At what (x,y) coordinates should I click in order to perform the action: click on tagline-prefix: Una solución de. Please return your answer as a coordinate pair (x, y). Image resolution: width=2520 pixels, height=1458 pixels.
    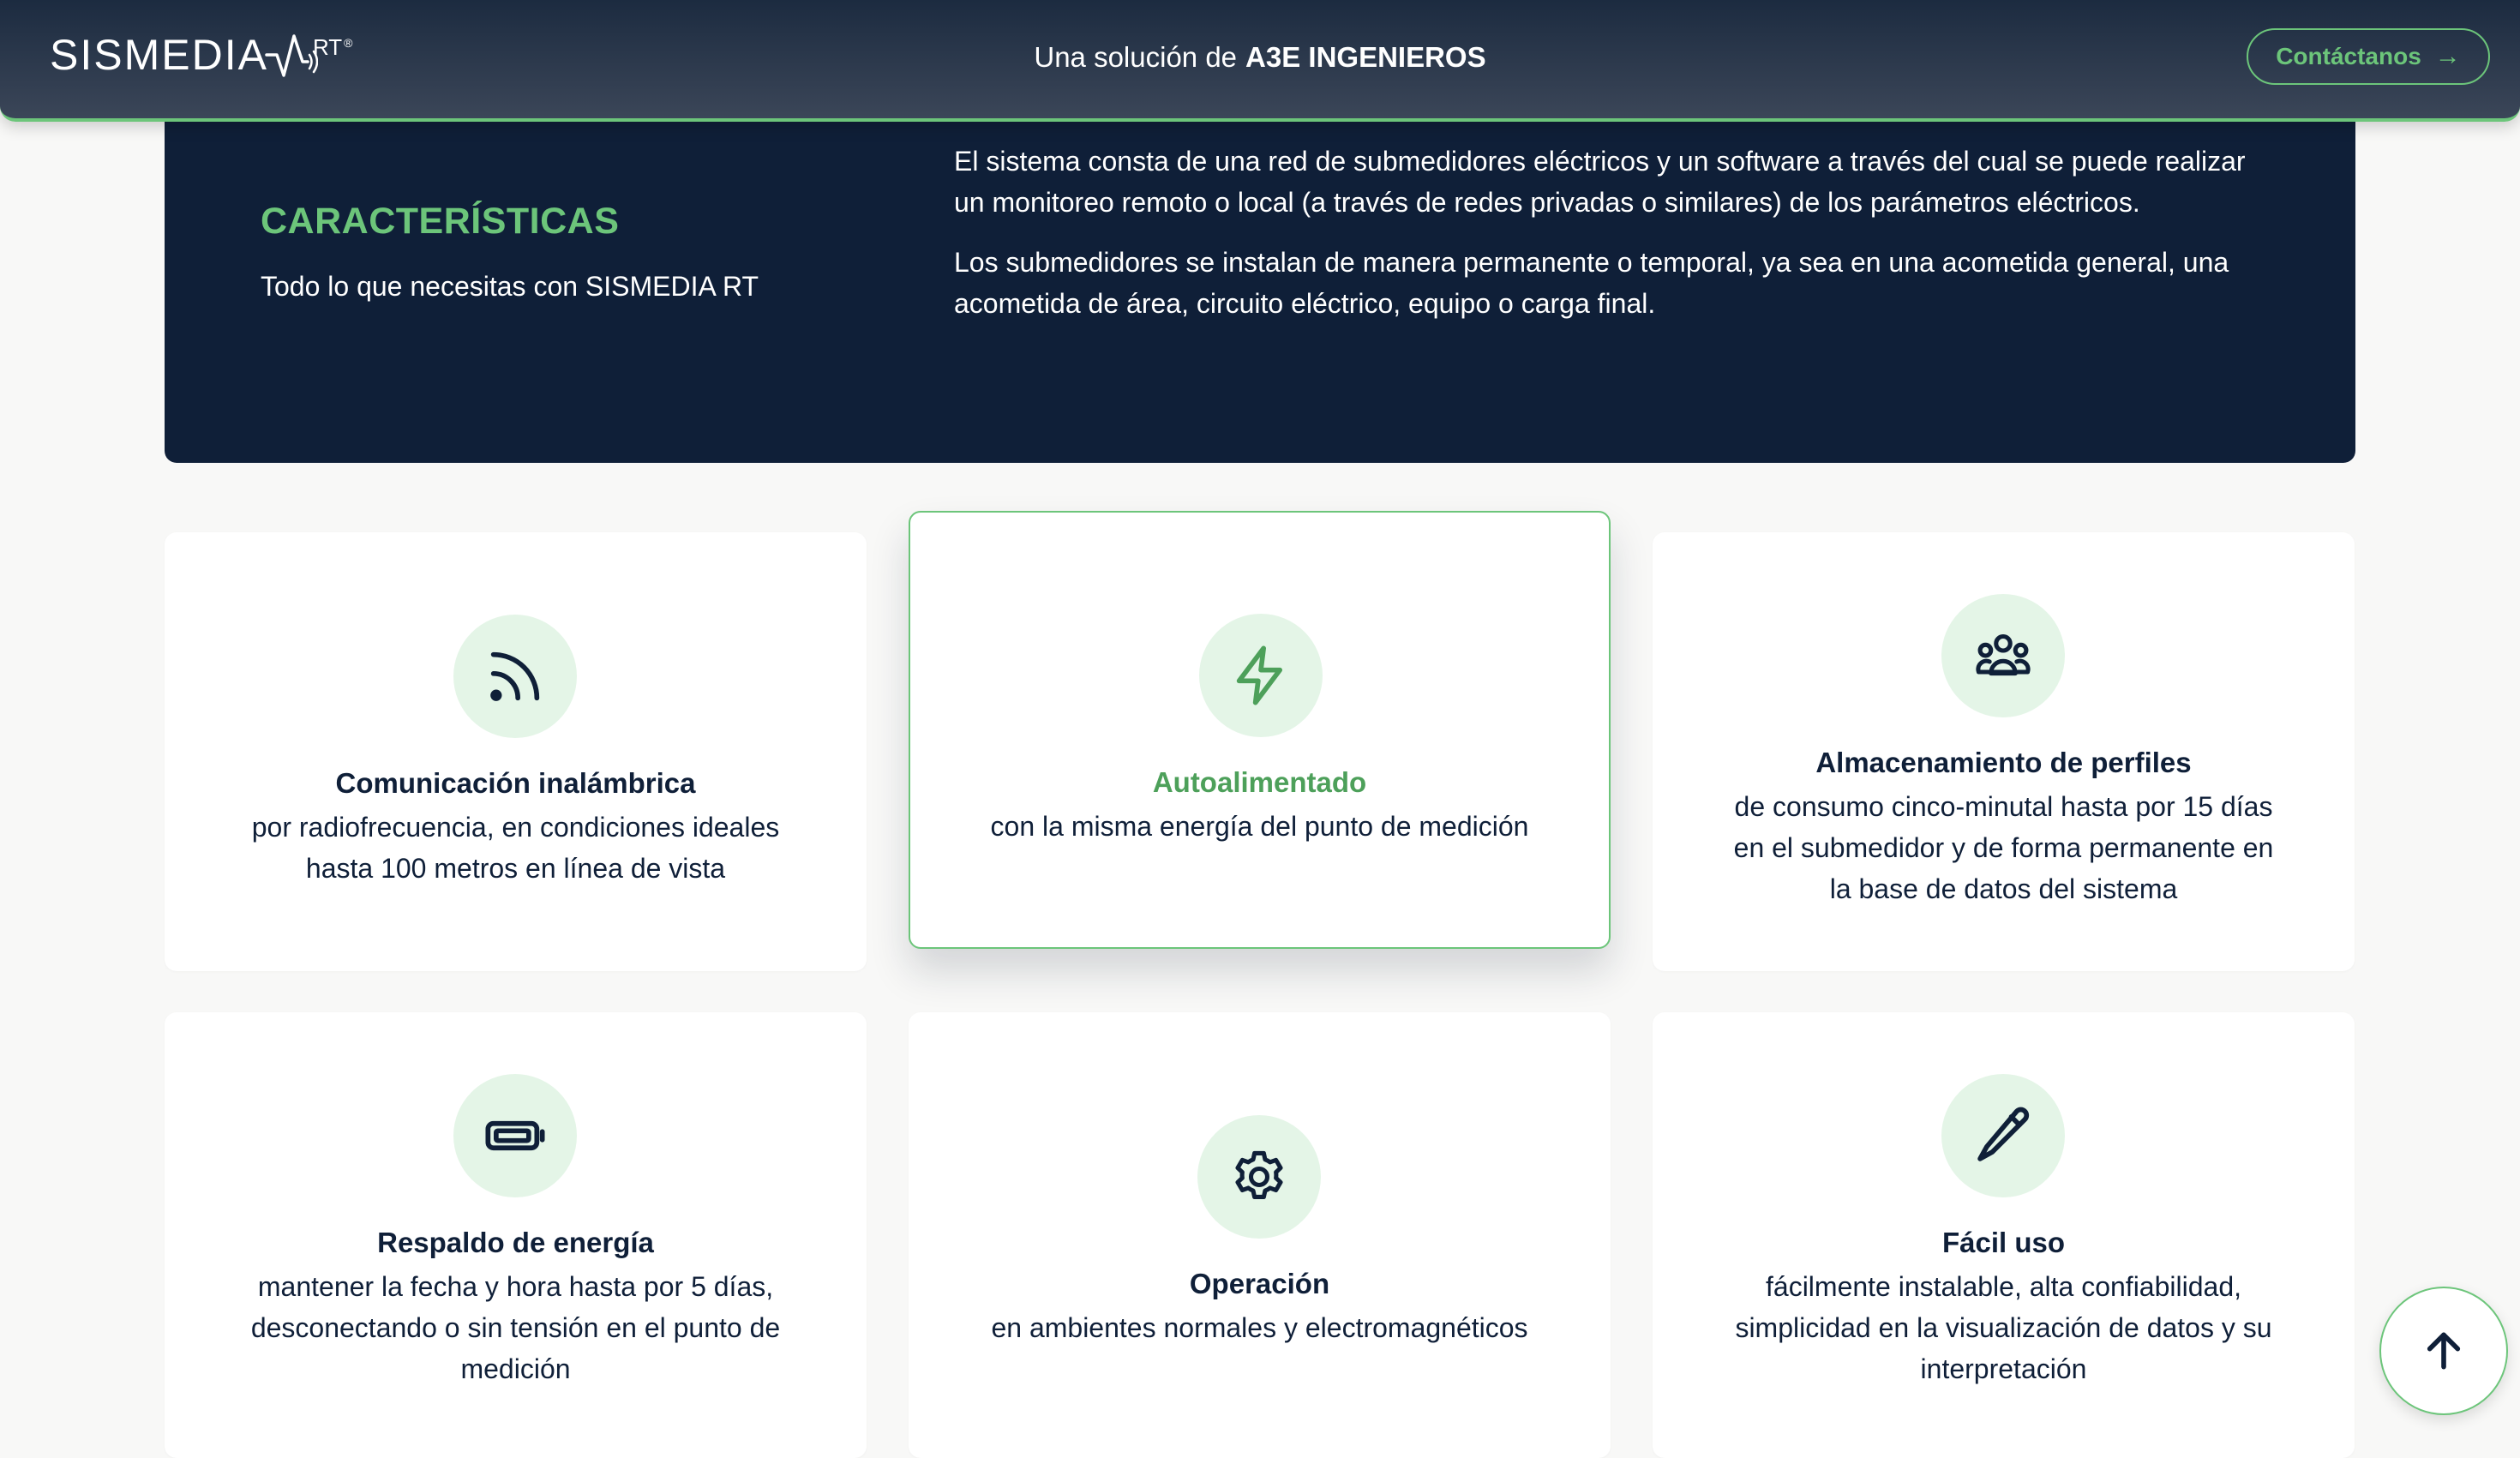
    Looking at the image, I should click on (1136, 57).